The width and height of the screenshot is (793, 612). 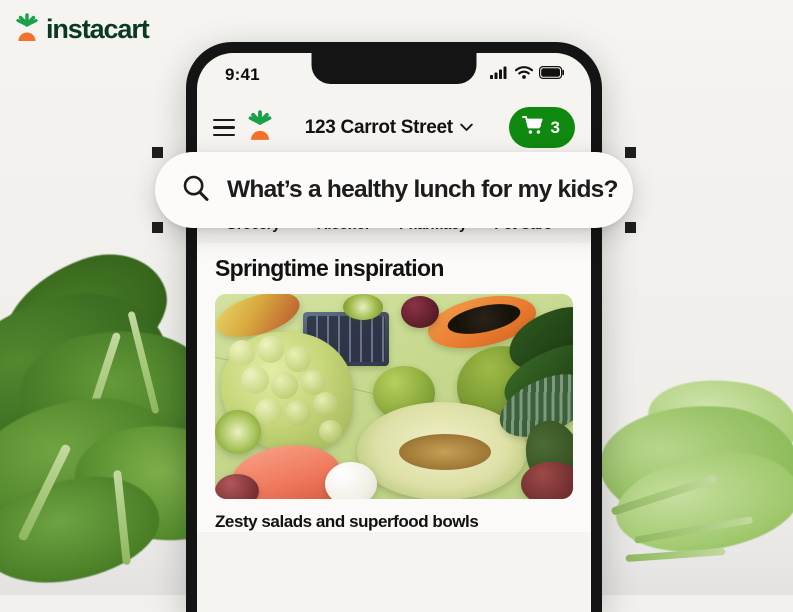 I want to click on delivery-address-selector: 123 Carrot Street, so click(x=389, y=128).